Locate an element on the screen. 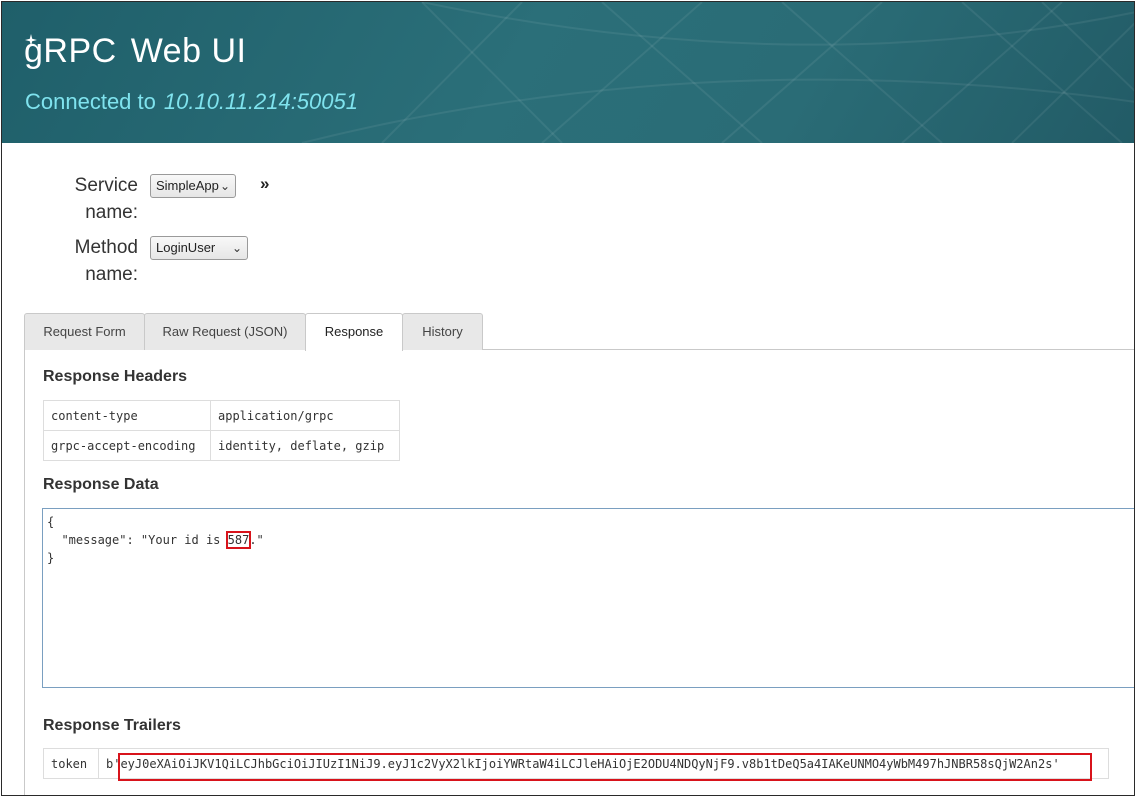 This screenshot has width=1136, height=797. connection-status: Connected to 10.10.11.214:50051 is located at coordinates (191, 102).